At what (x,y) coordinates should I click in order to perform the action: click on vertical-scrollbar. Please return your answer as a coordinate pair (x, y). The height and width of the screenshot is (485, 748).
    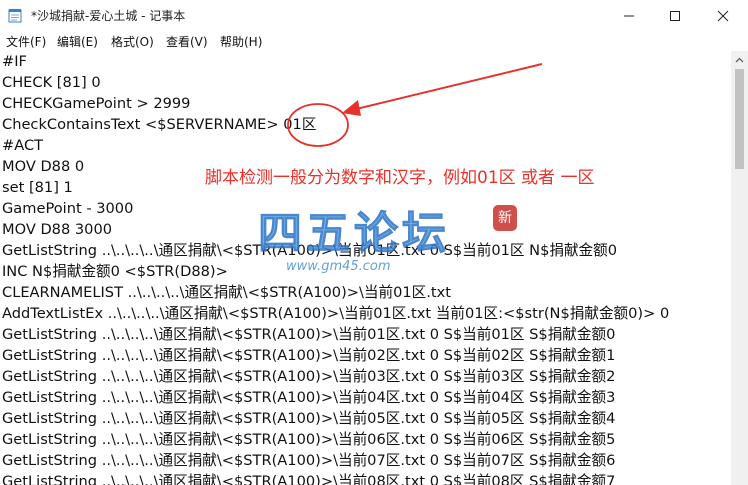
    Looking at the image, I should click on (739, 268).